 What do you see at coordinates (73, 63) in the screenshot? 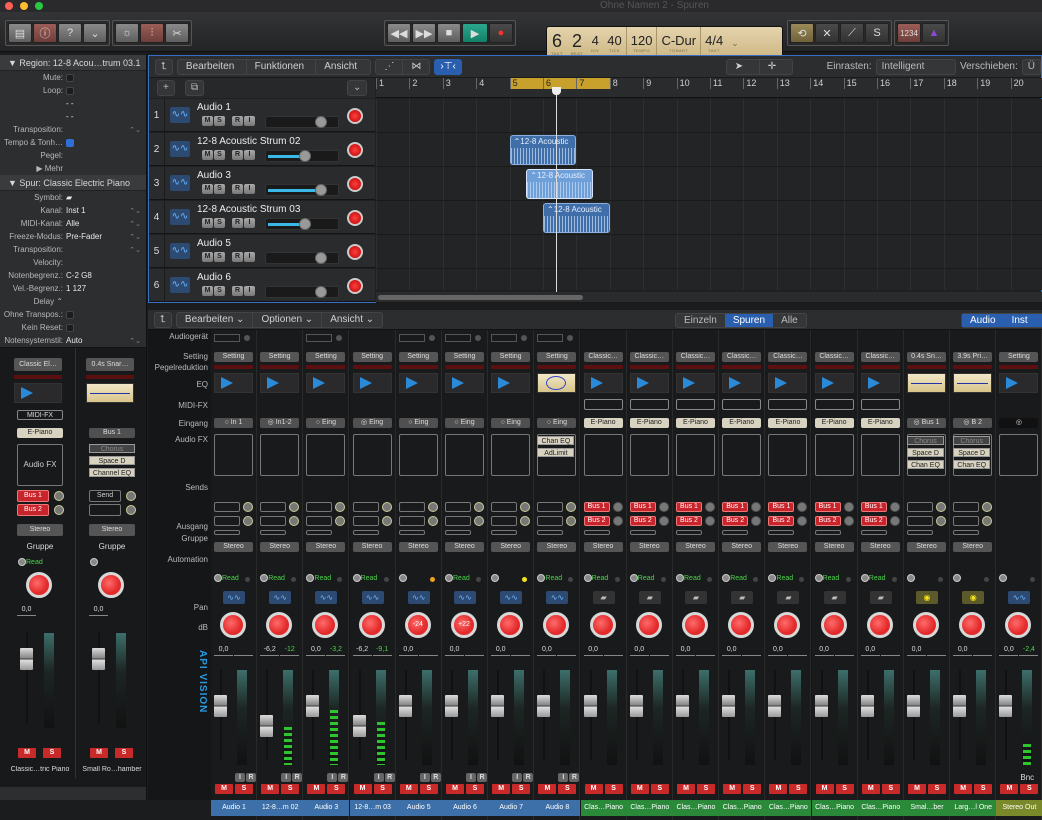
I see `region-inspector-header: ▼ Region: 12-8 Acou…trum 03.1` at bounding box center [73, 63].